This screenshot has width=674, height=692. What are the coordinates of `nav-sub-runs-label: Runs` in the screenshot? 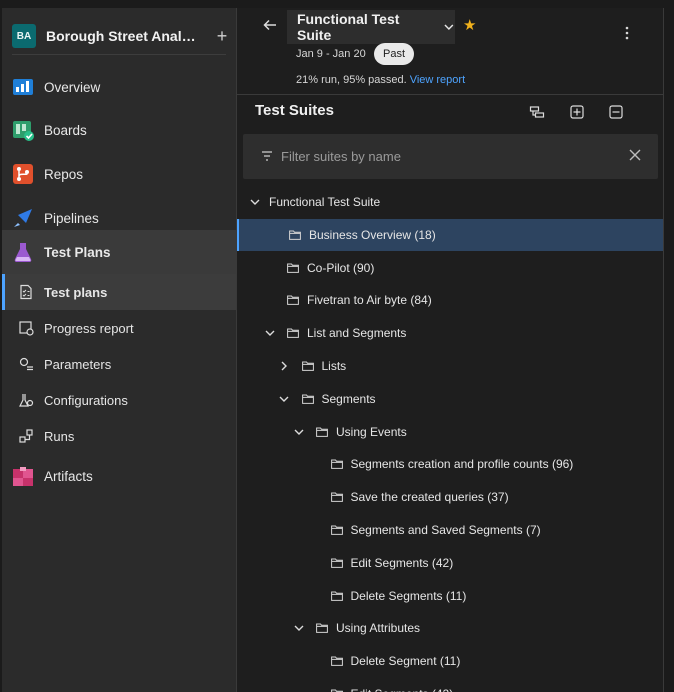 It's located at (59, 436).